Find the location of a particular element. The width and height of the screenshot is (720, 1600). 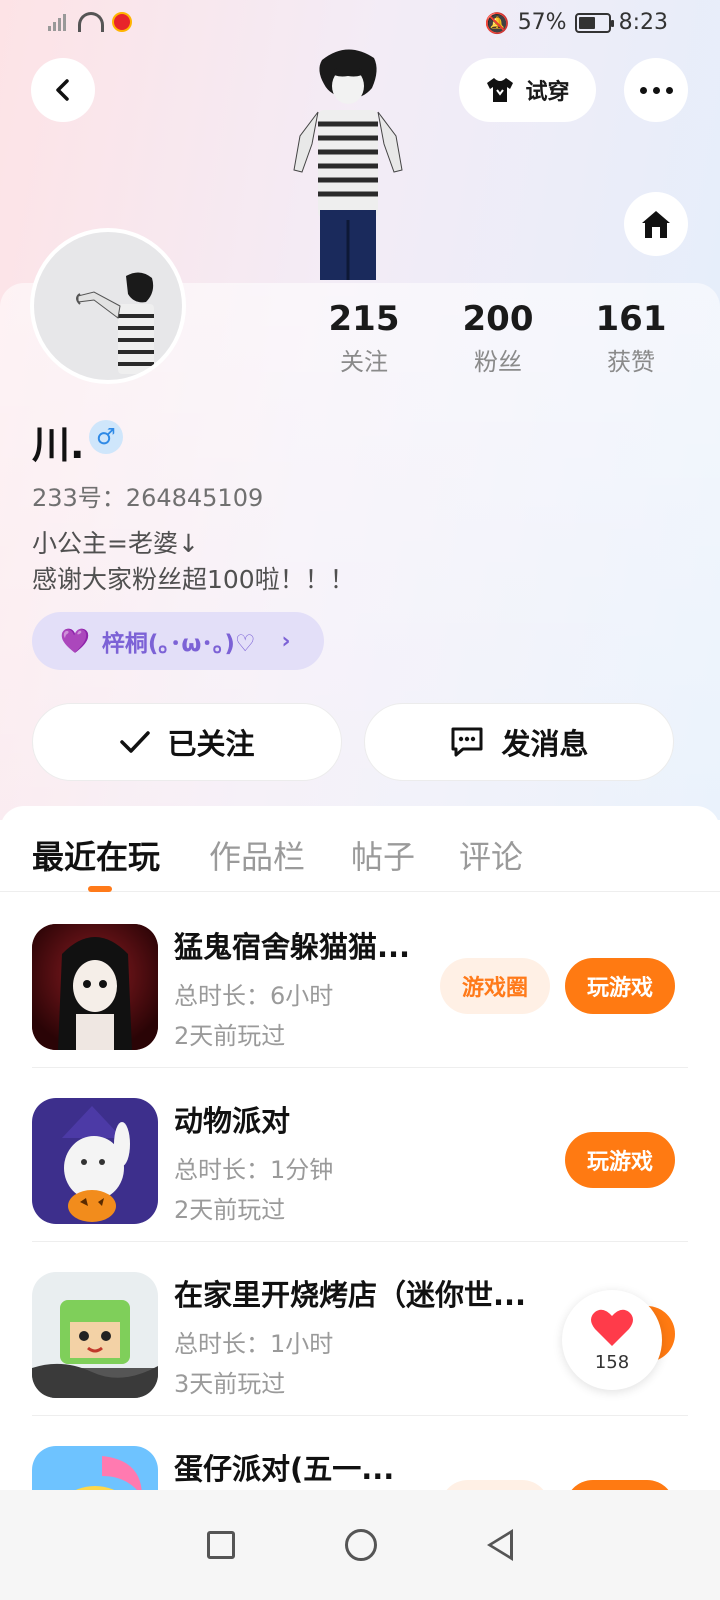

like-count: 158 is located at coordinates (612, 1362).